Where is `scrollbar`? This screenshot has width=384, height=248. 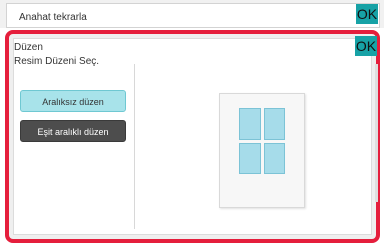
scrollbar is located at coordinates (376, 133).